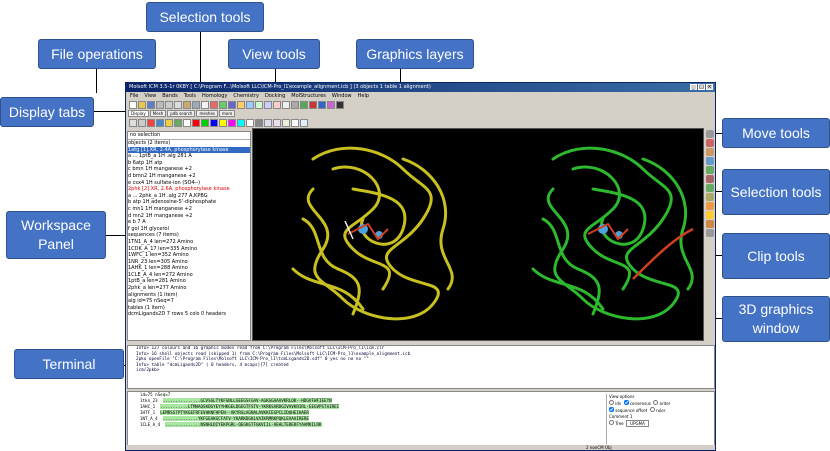  Describe the element at coordinates (250, 105) in the screenshot. I see `center-view-icon` at that location.